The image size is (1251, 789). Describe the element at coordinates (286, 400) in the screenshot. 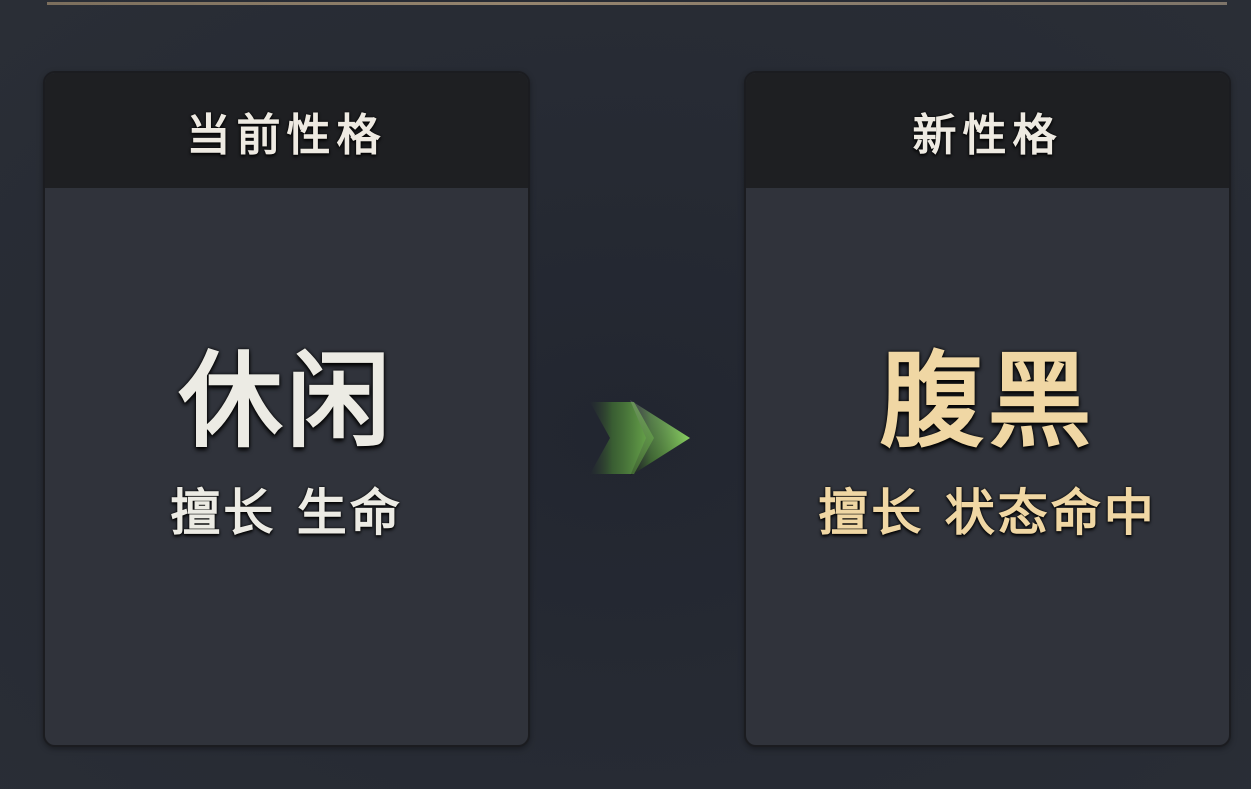

I see `current-personality-name: 休闲` at that location.